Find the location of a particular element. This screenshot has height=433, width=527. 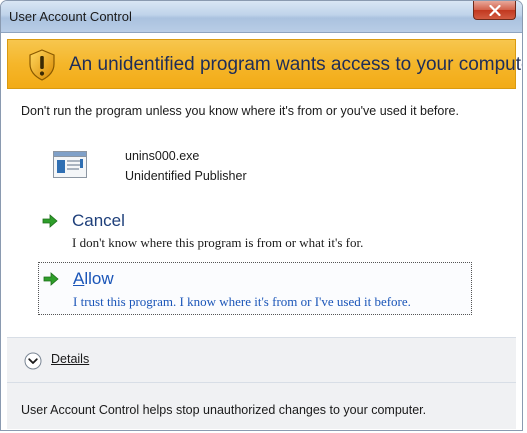

cancel-label: Cancel is located at coordinates (98, 220).